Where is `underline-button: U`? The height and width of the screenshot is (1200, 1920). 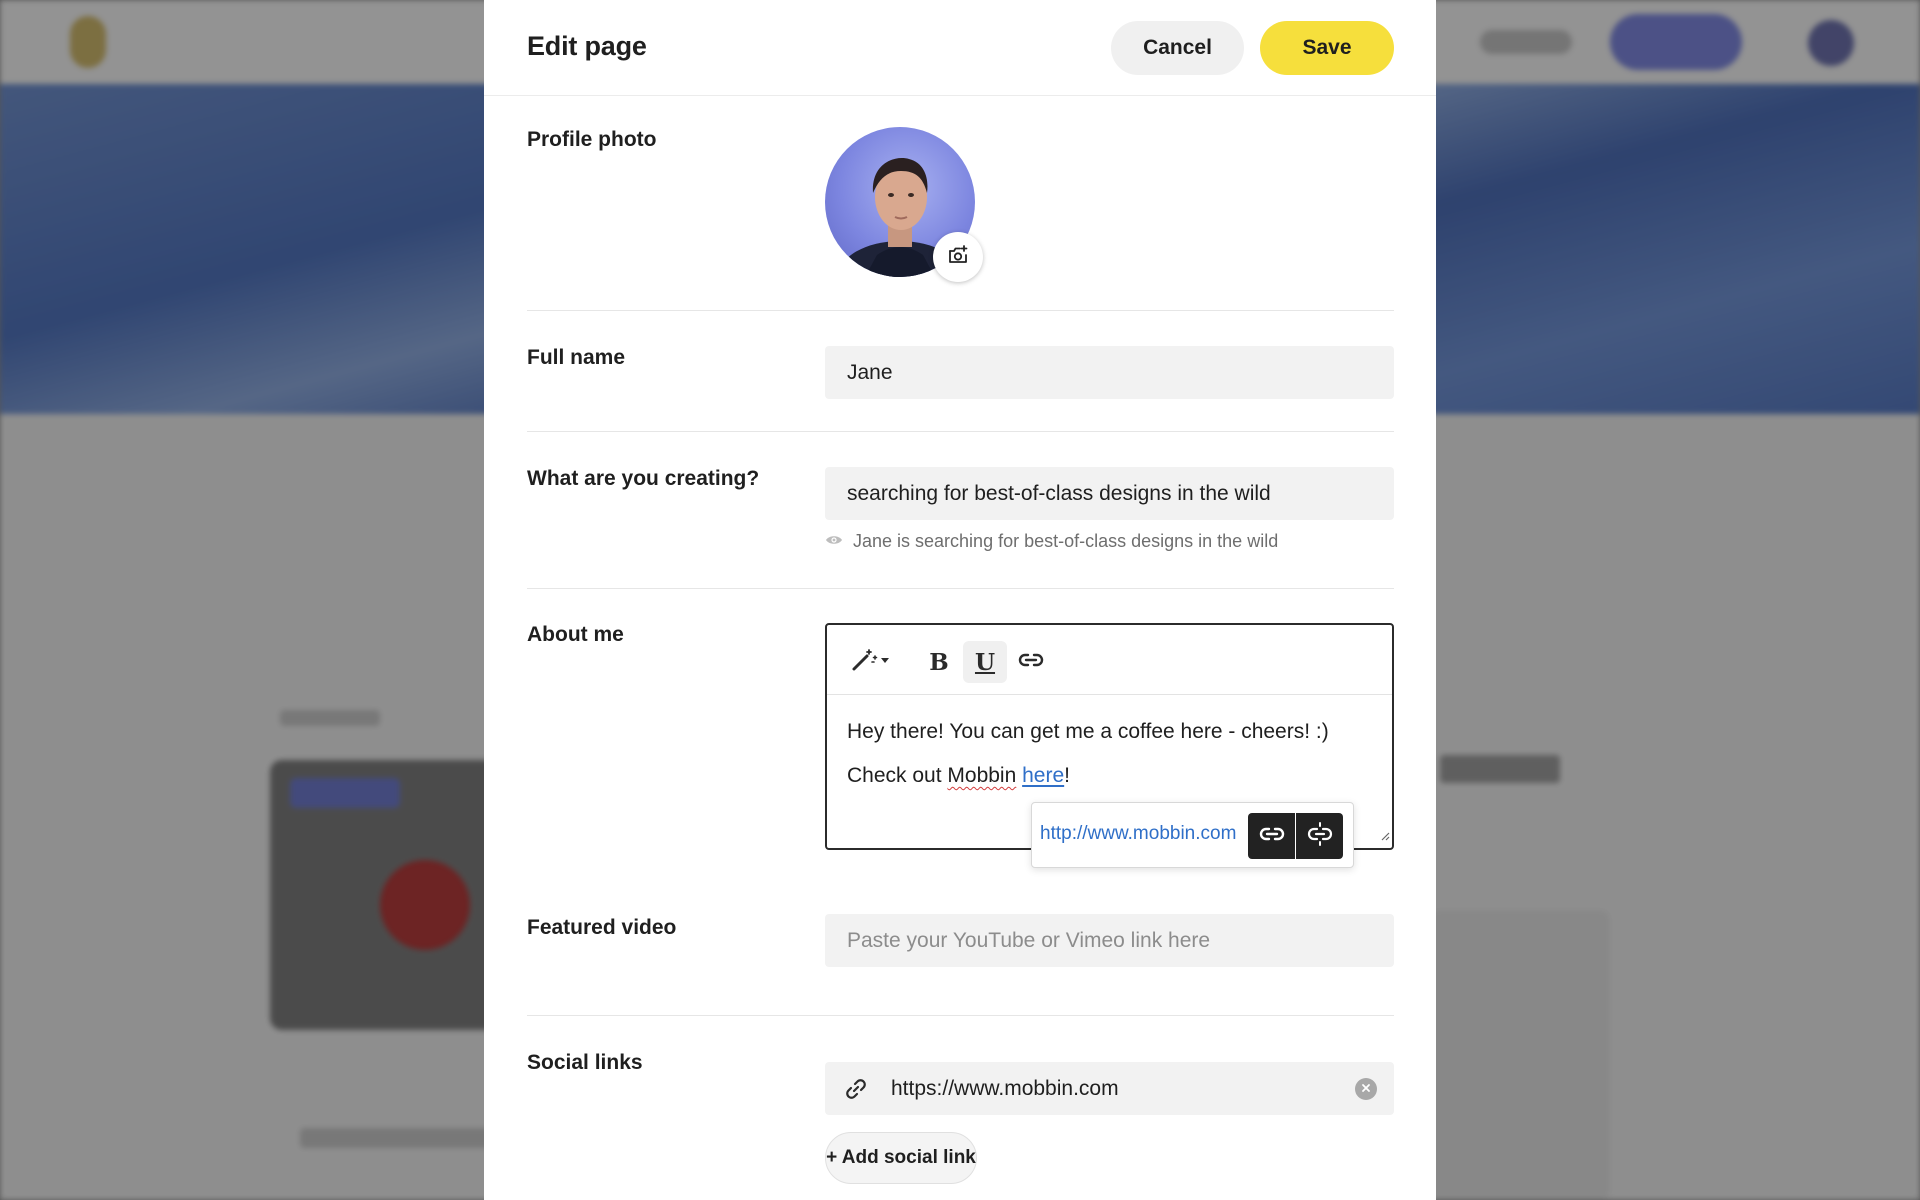 underline-button: U is located at coordinates (985, 662).